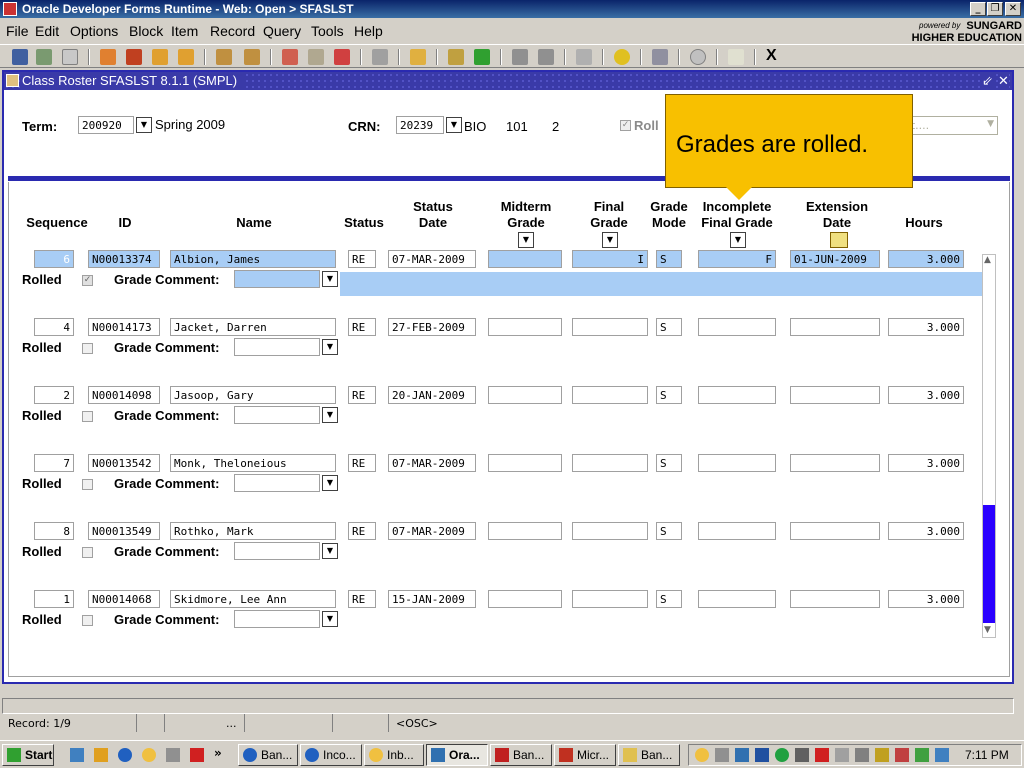 The image size is (1024, 768). I want to click on delete-record-icon, so click(342, 57).